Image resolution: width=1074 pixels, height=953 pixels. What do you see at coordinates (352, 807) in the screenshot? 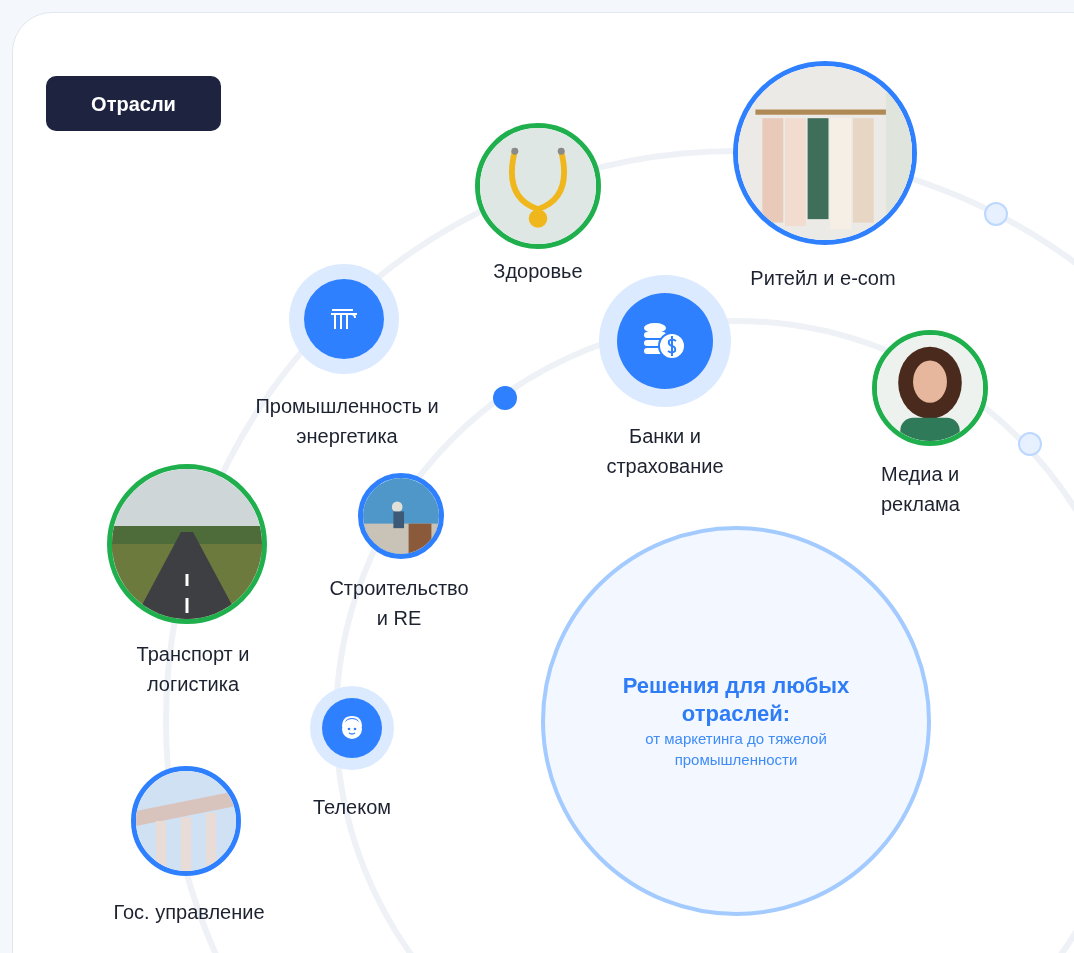
I see `industry-label: Телеком` at bounding box center [352, 807].